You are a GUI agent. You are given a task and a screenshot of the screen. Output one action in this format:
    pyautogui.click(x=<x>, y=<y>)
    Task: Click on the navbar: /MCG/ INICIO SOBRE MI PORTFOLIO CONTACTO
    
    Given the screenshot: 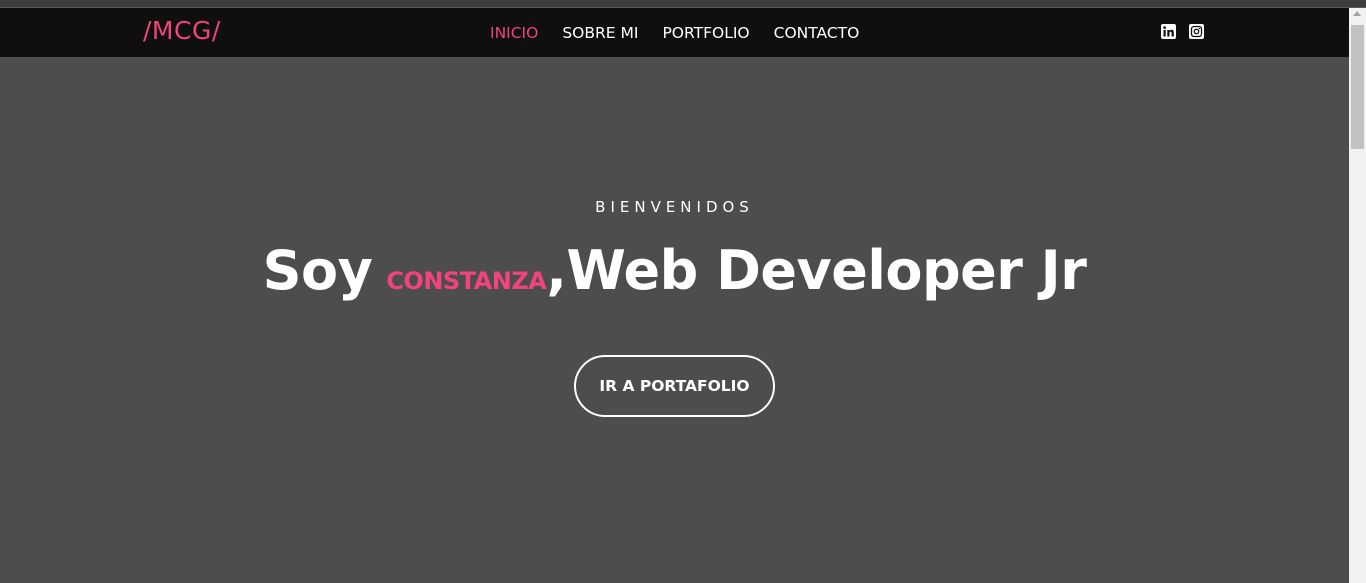 What is the action you would take?
    pyautogui.click(x=674, y=32)
    